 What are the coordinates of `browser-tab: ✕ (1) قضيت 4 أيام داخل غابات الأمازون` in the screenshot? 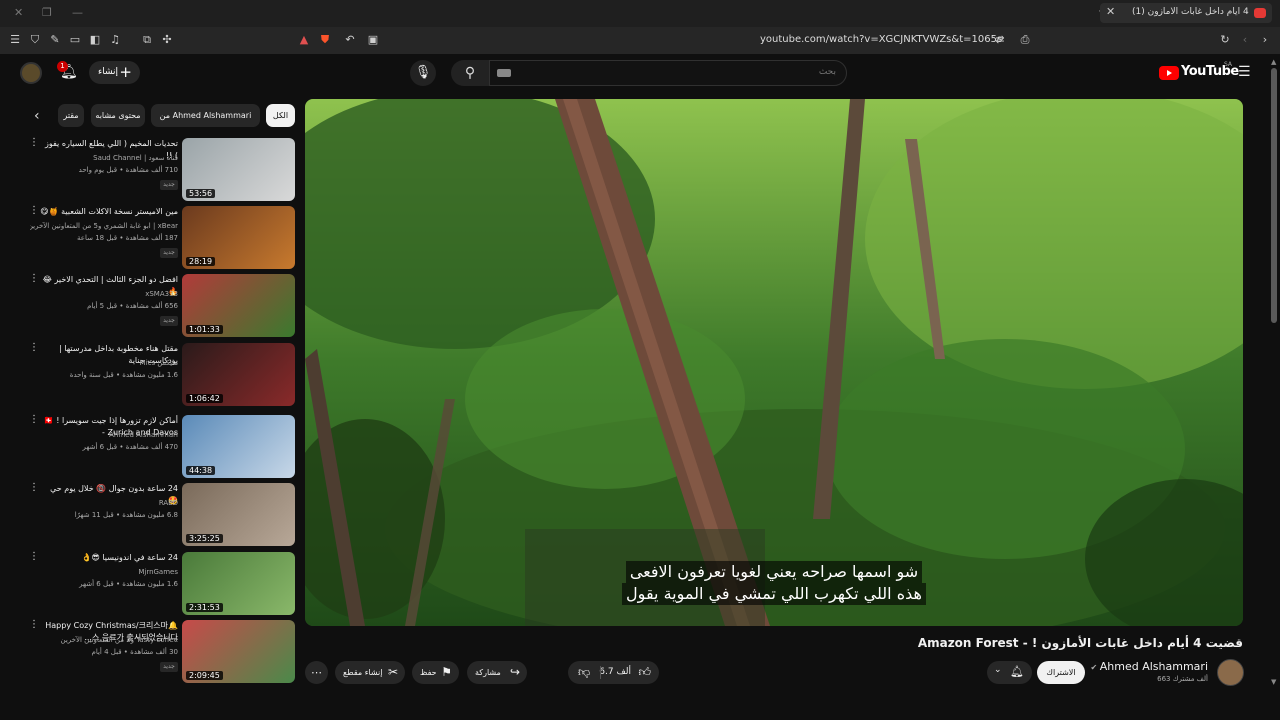 It's located at (1186, 13).